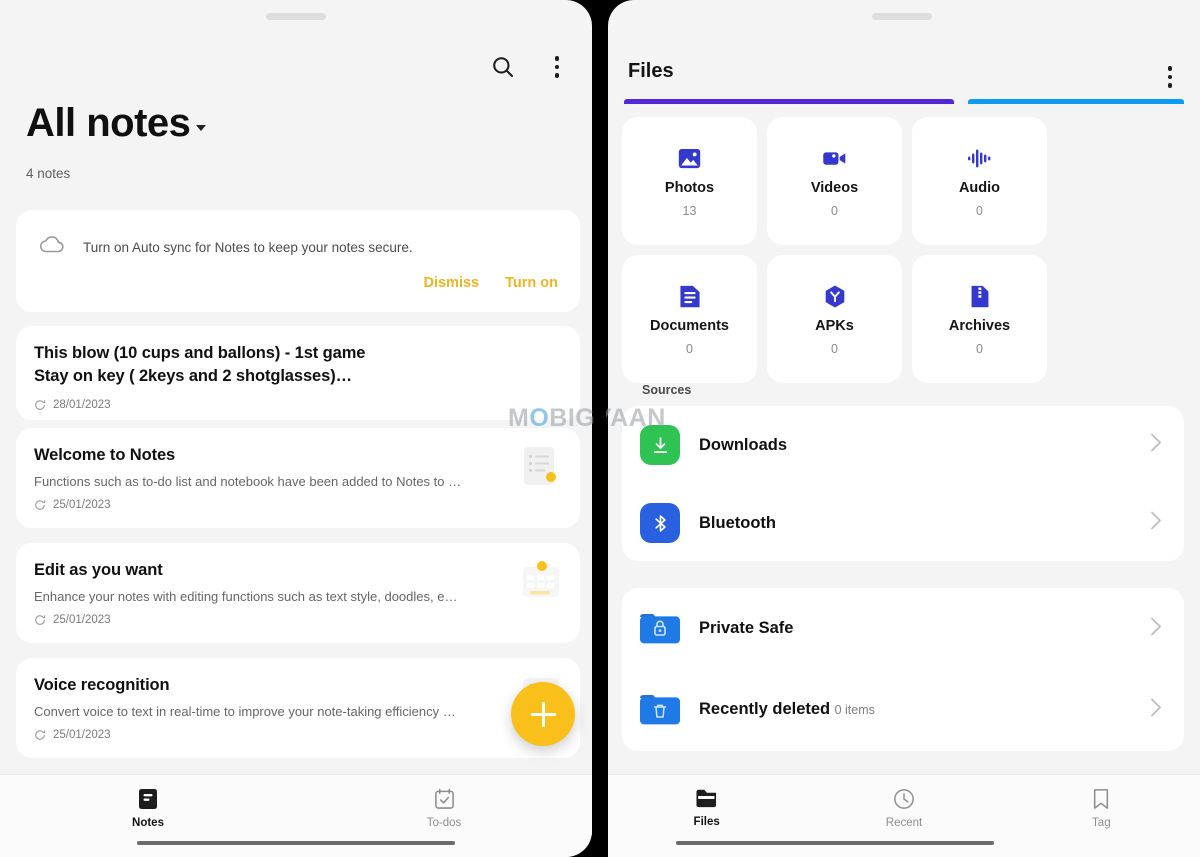 Image resolution: width=1200 pixels, height=857 pixels. What do you see at coordinates (660, 710) in the screenshot?
I see `trash-folder-icon` at bounding box center [660, 710].